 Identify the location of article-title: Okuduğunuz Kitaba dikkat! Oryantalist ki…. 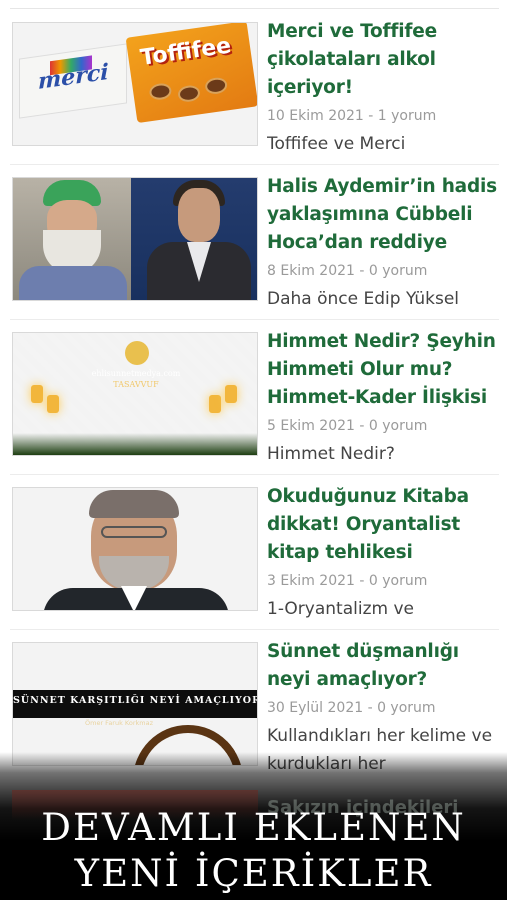
(385, 525).